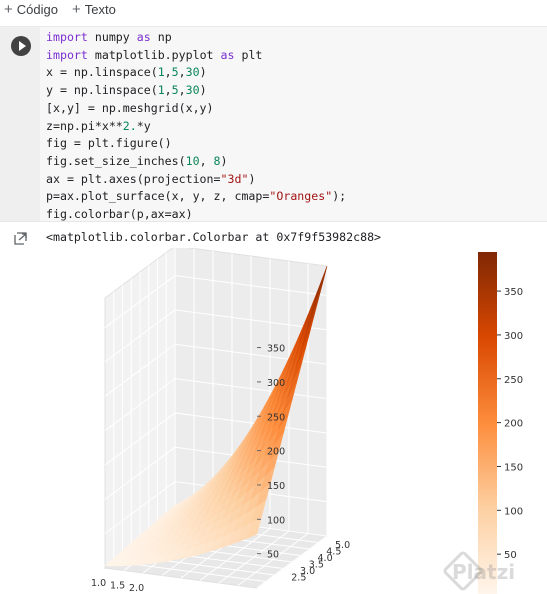  I want to click on x-tick-label: 1.5, so click(117, 586).